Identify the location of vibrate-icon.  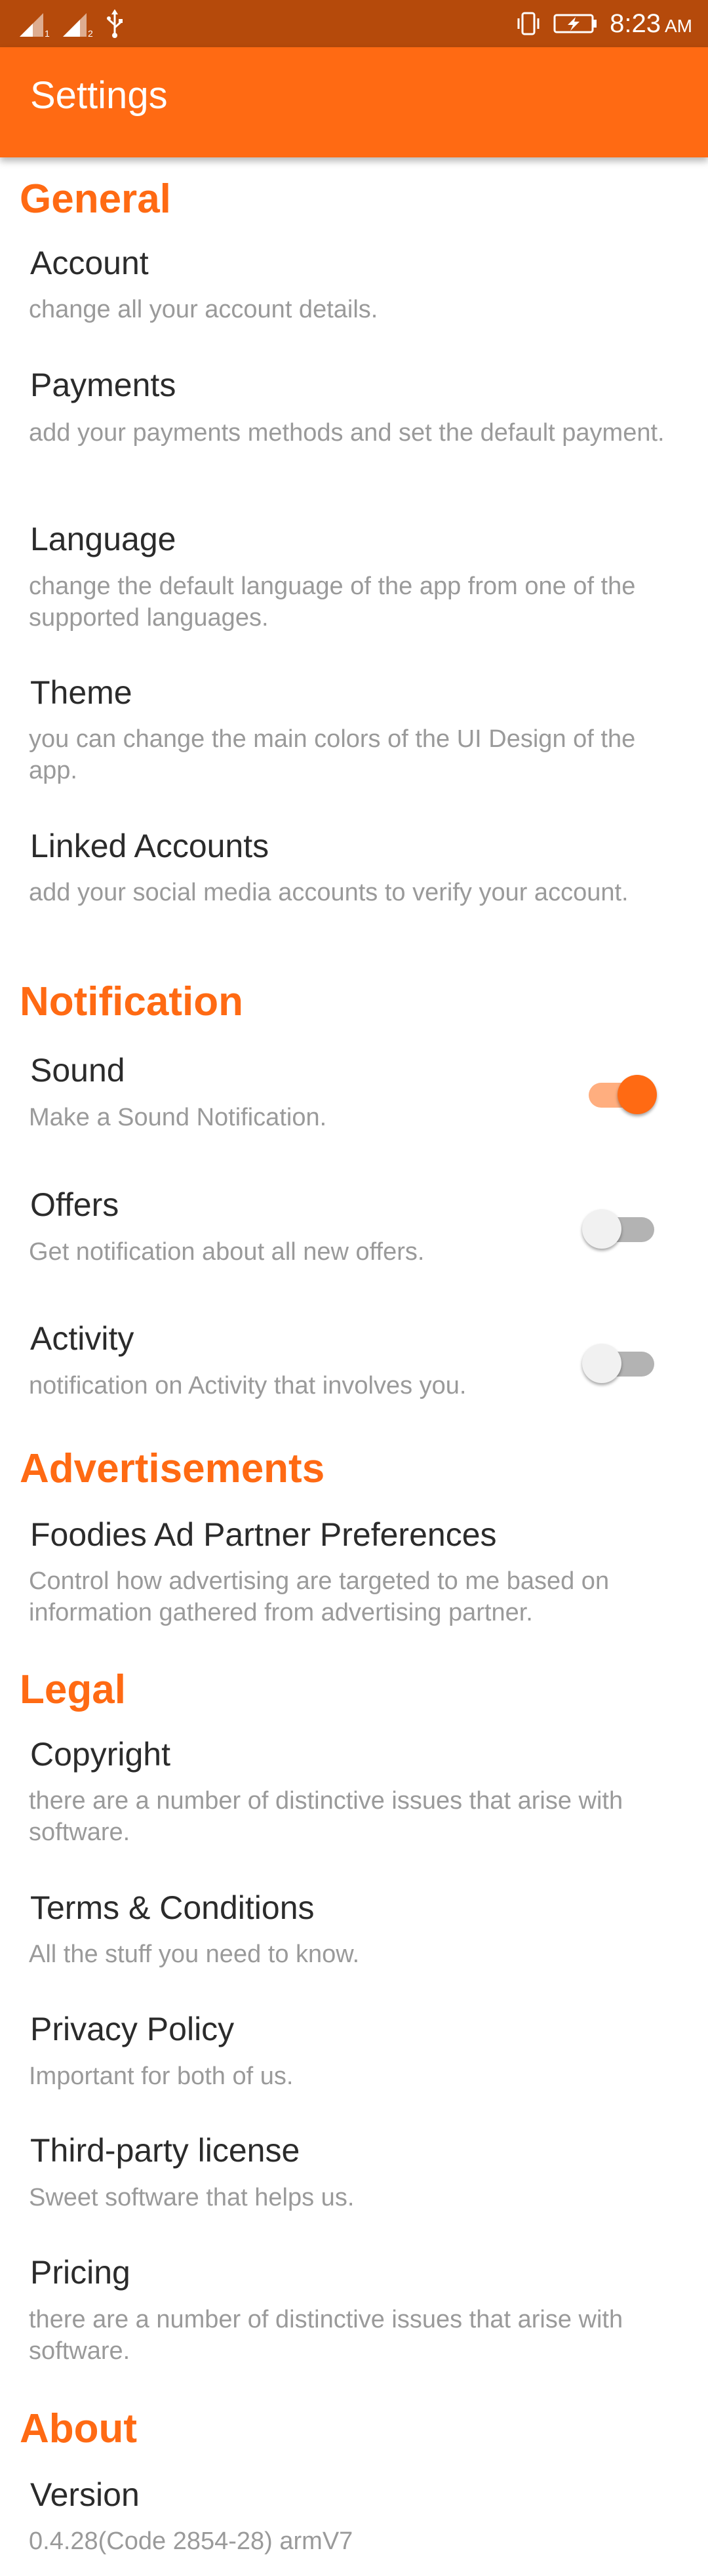
(528, 23).